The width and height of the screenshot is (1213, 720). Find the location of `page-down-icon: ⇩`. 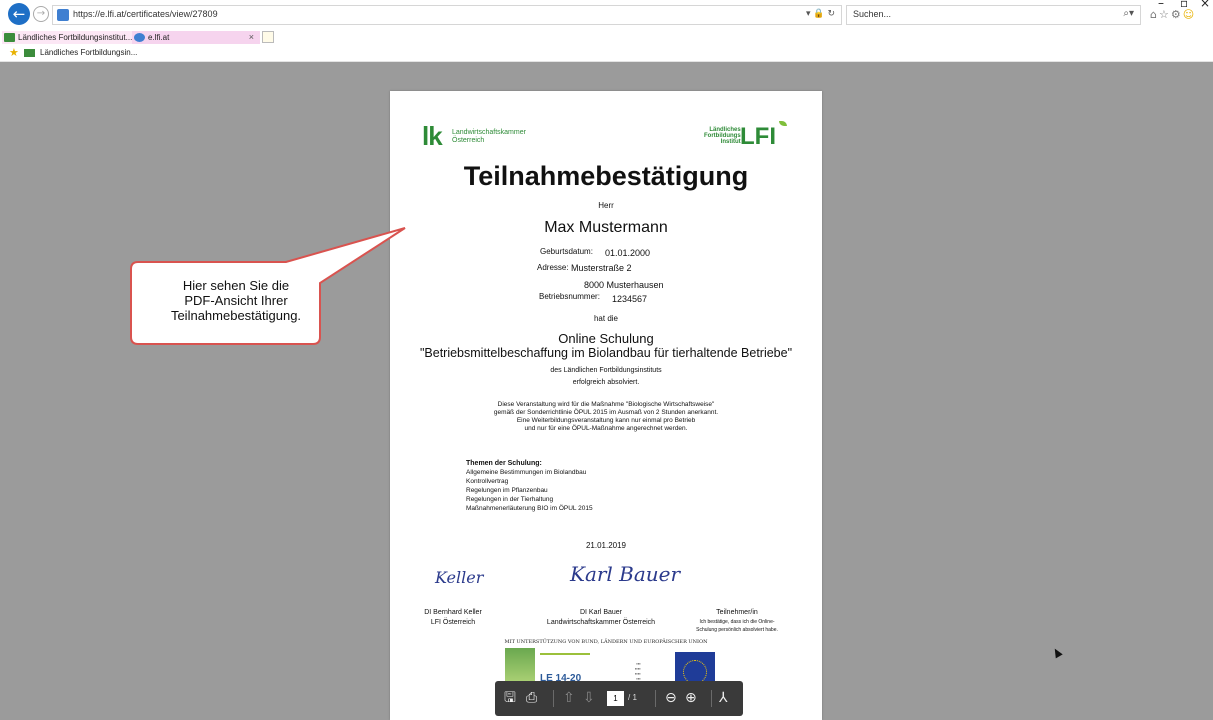

page-down-icon: ⇩ is located at coordinates (589, 698).